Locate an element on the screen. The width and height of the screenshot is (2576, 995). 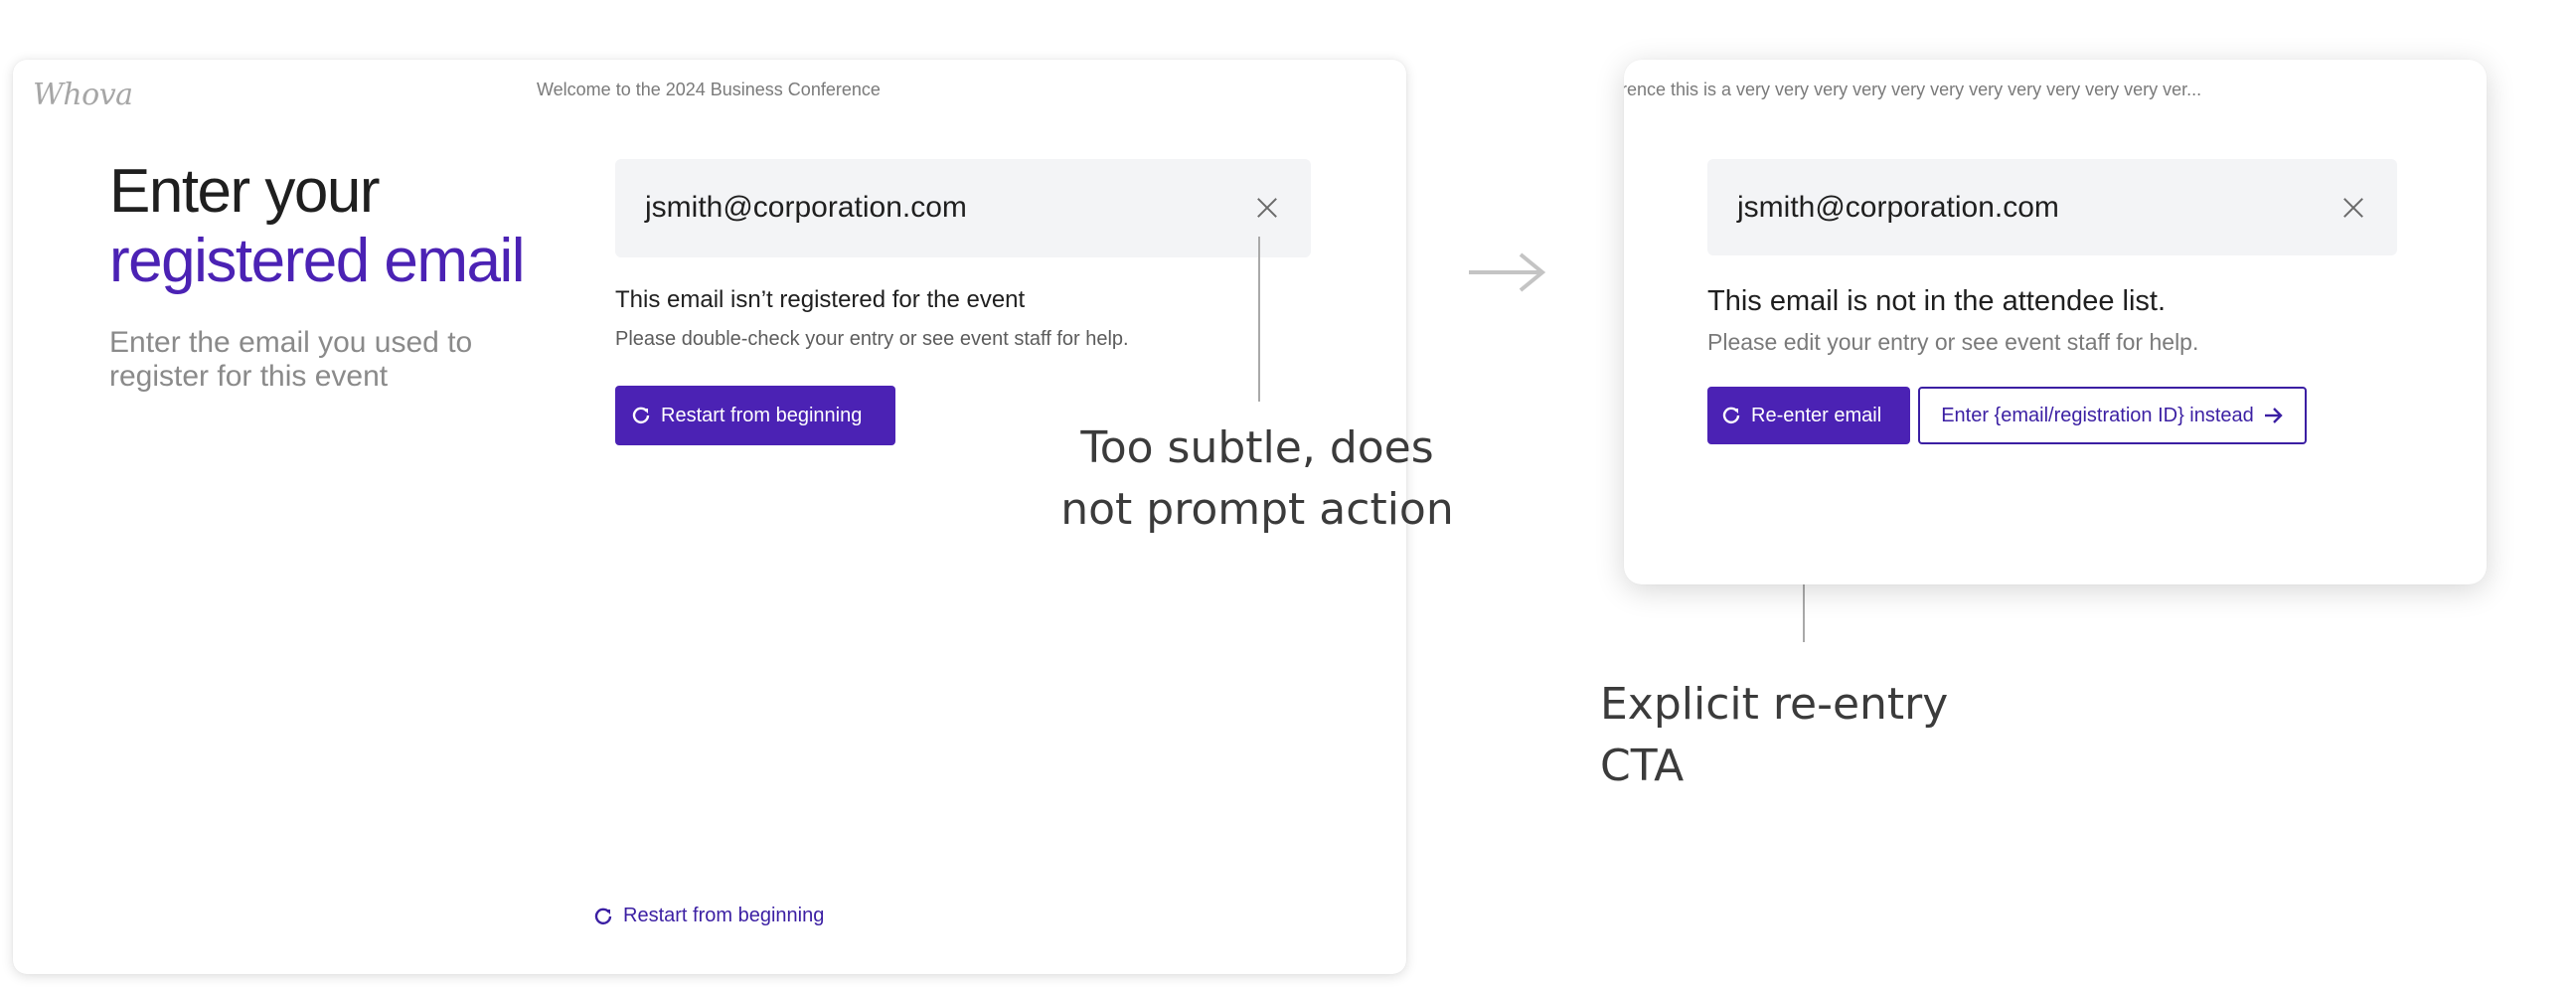
restart-button-label: Restart from beginning is located at coordinates (762, 415).